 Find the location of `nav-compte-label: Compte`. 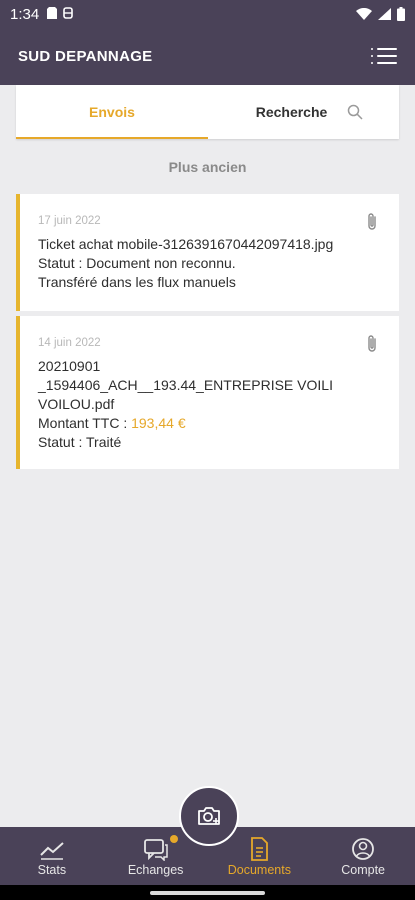

nav-compte-label: Compte is located at coordinates (363, 870).